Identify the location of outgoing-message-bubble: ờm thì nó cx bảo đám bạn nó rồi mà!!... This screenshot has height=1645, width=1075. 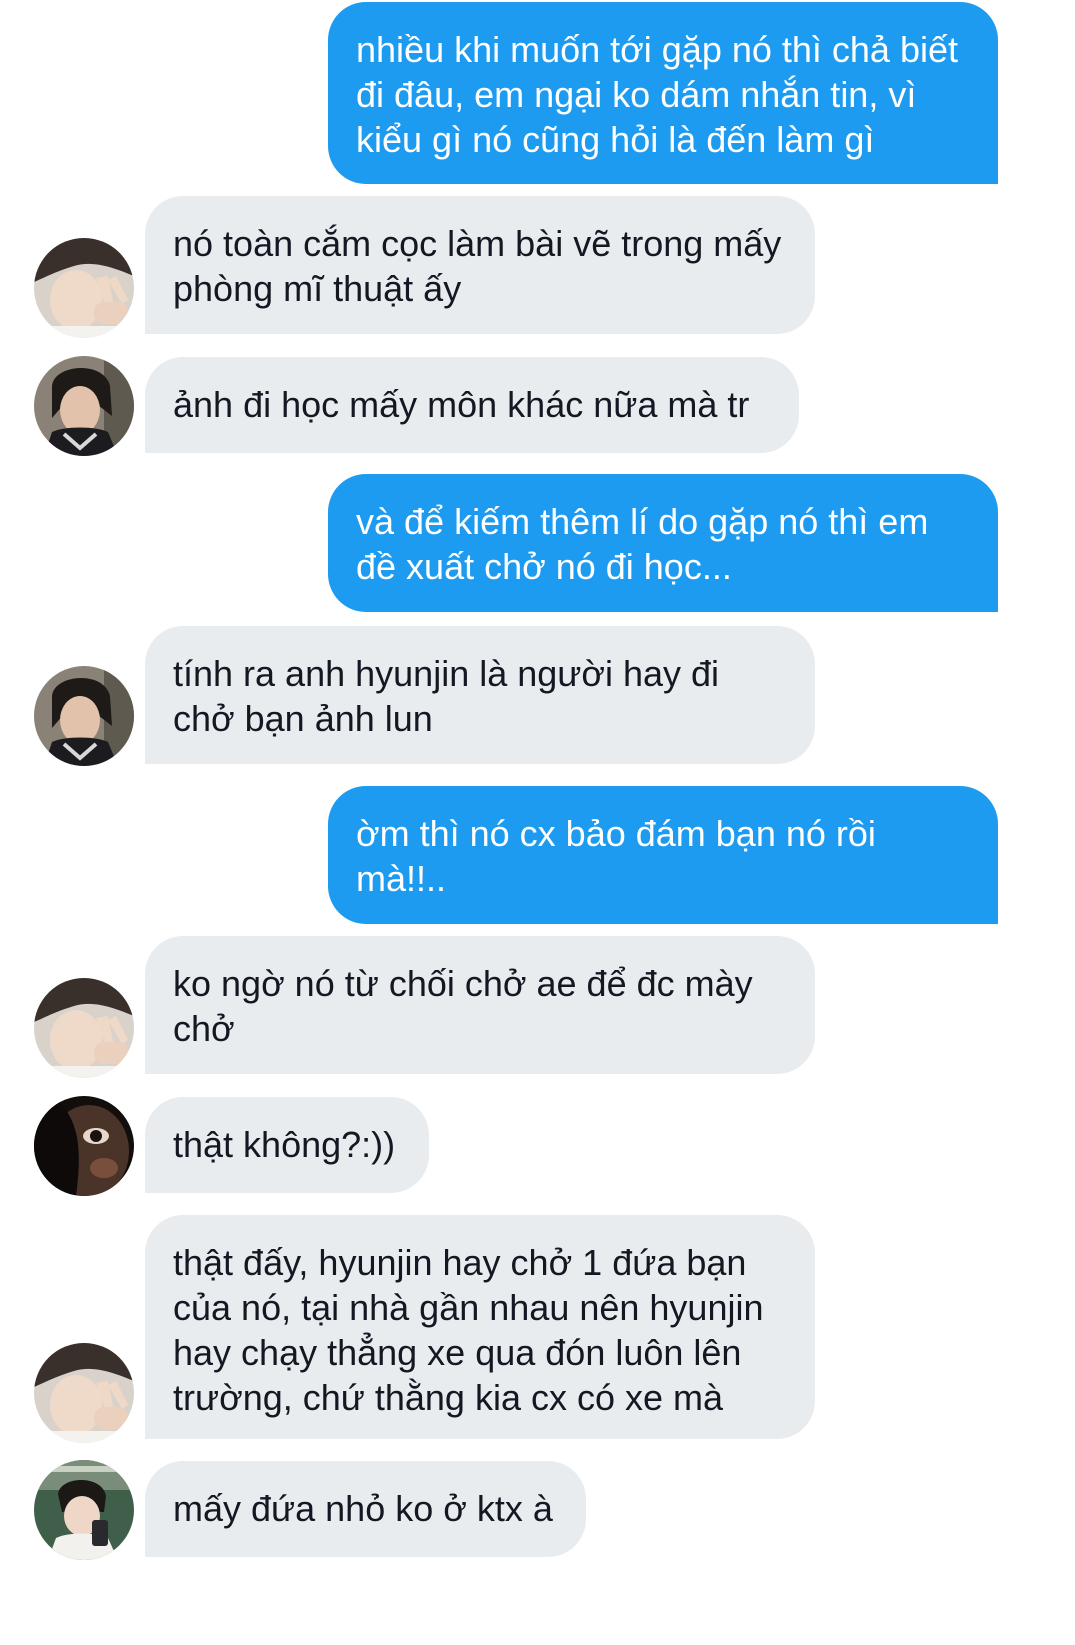
(663, 855).